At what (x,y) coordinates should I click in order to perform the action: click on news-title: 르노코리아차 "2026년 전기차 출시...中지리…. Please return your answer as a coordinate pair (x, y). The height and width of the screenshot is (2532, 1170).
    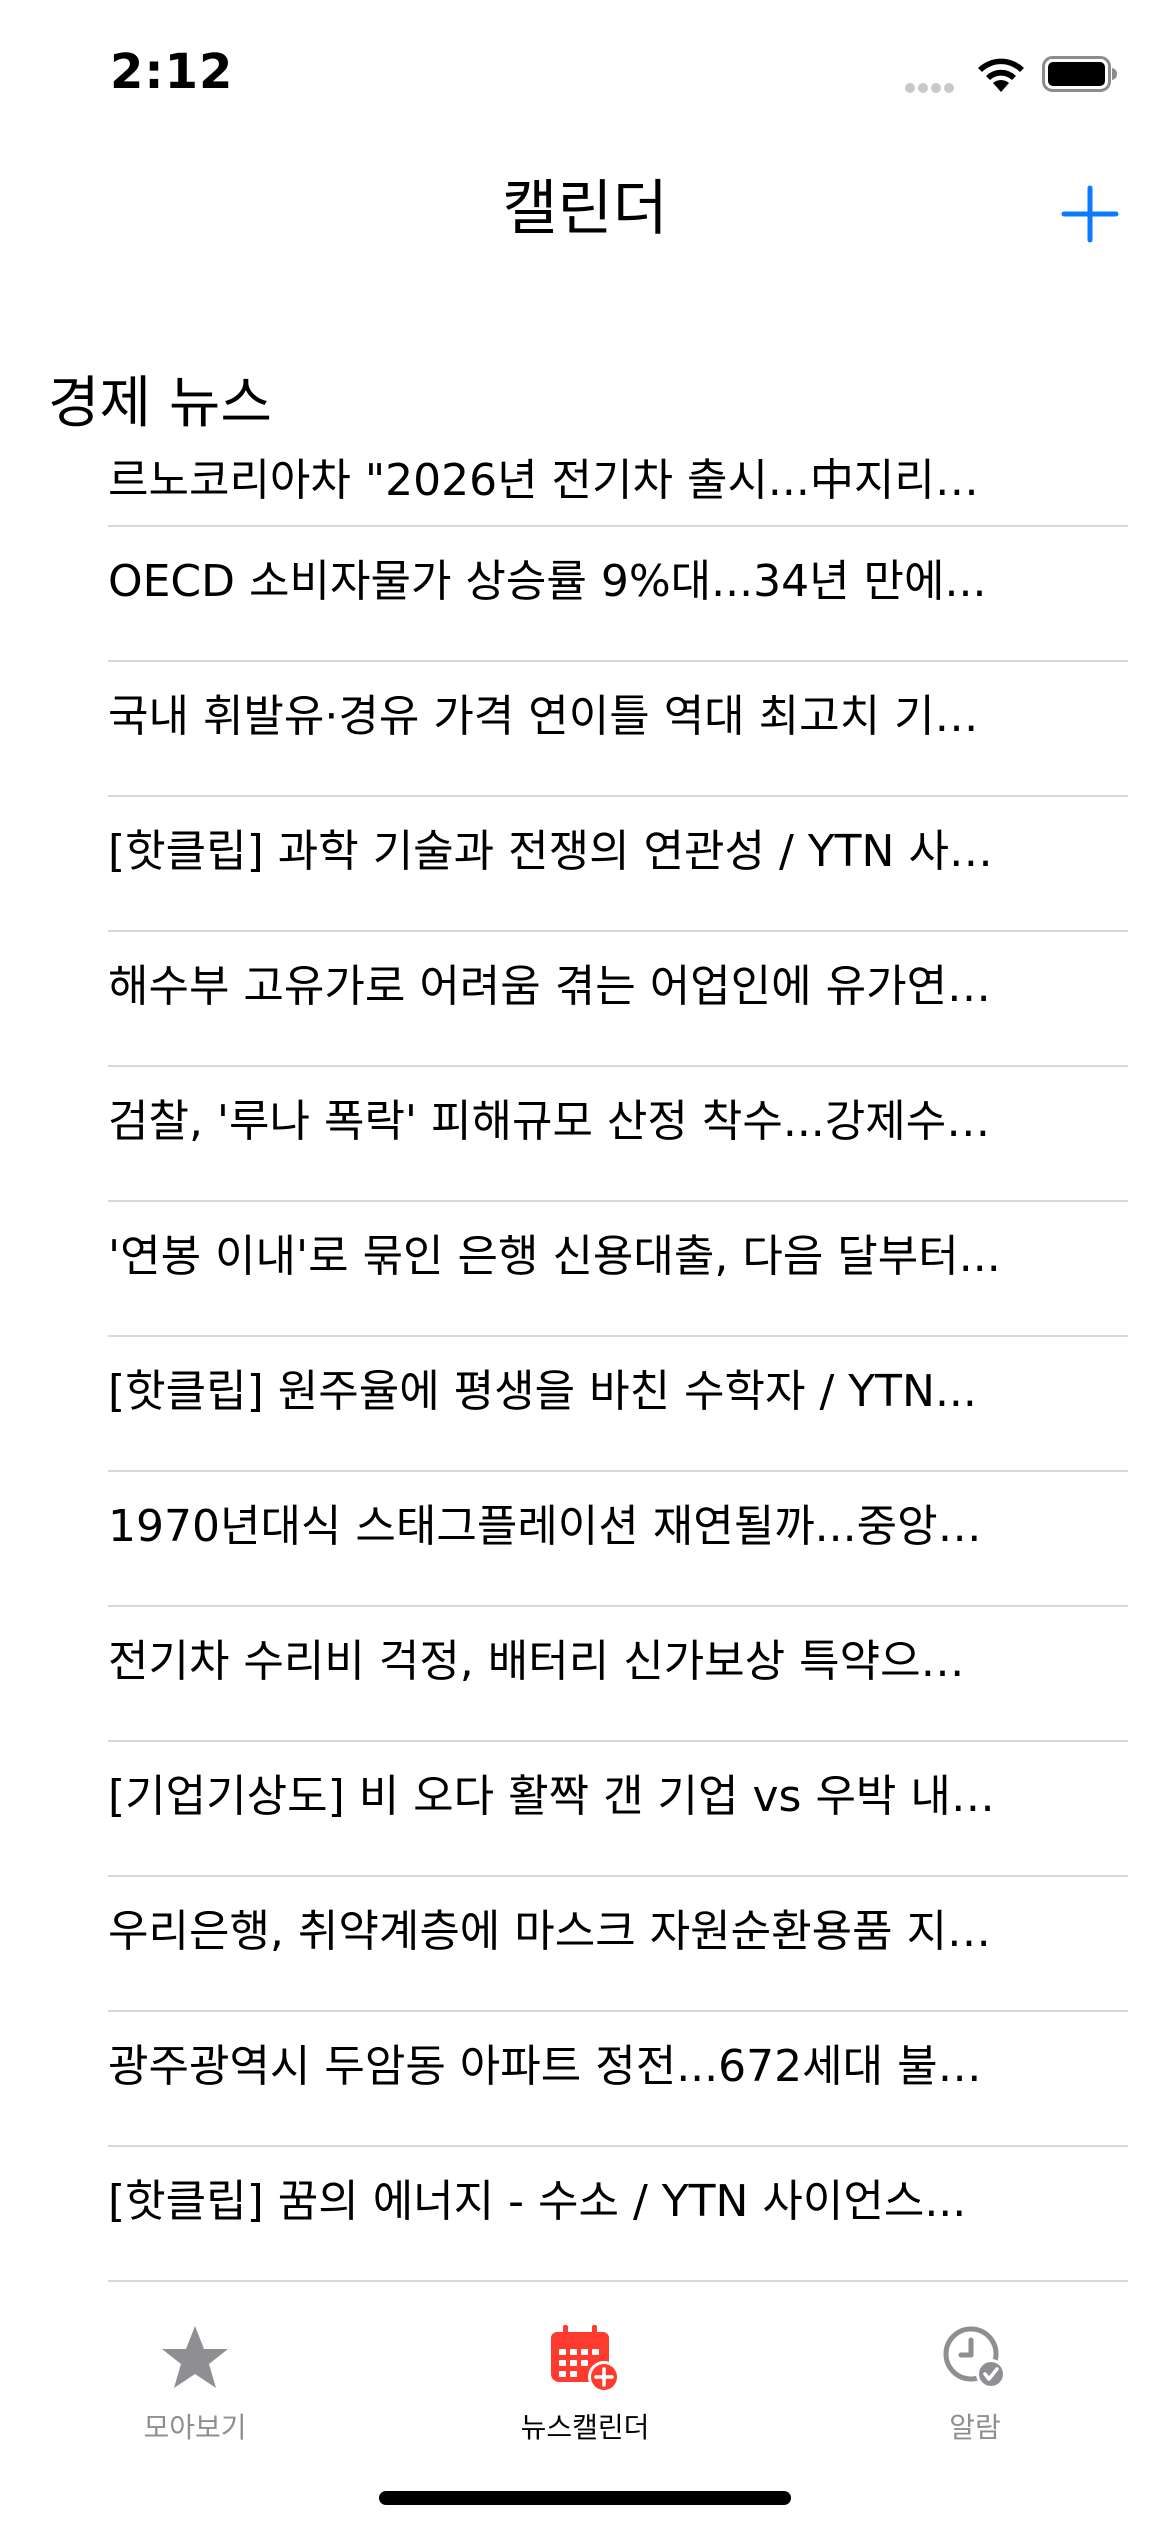
    Looking at the image, I should click on (543, 480).